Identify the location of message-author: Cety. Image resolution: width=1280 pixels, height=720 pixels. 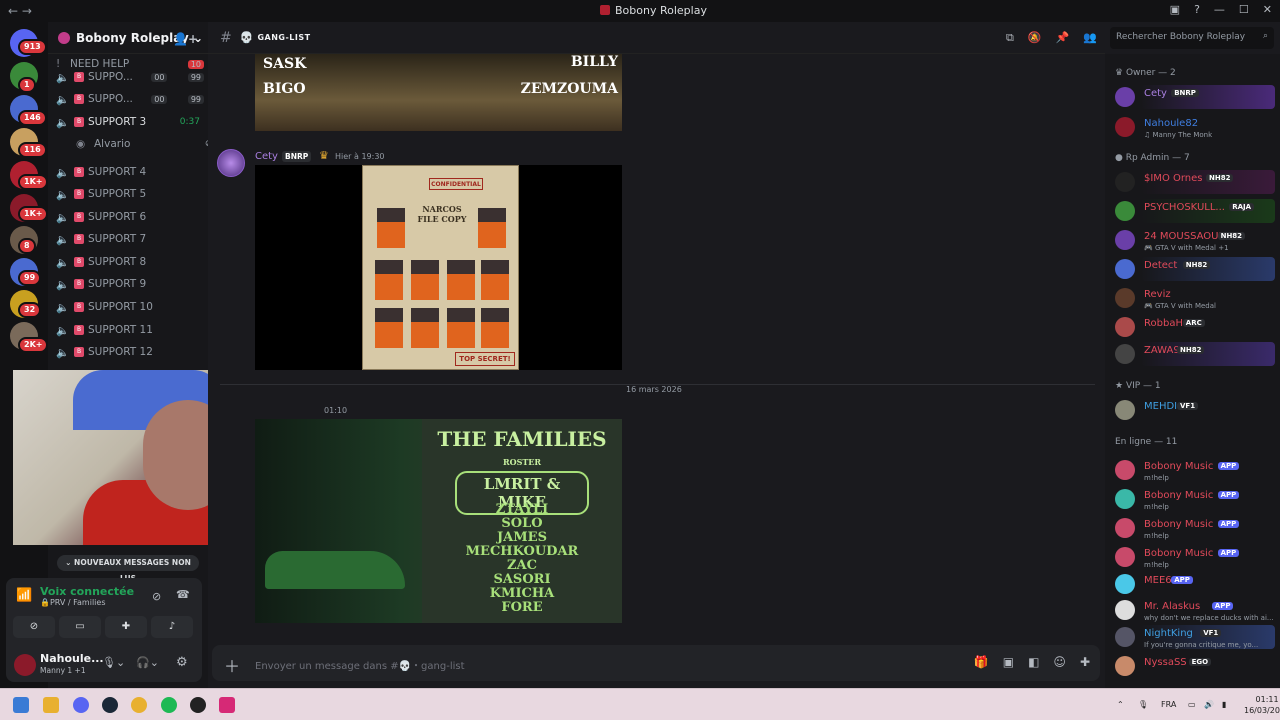
(266, 156).